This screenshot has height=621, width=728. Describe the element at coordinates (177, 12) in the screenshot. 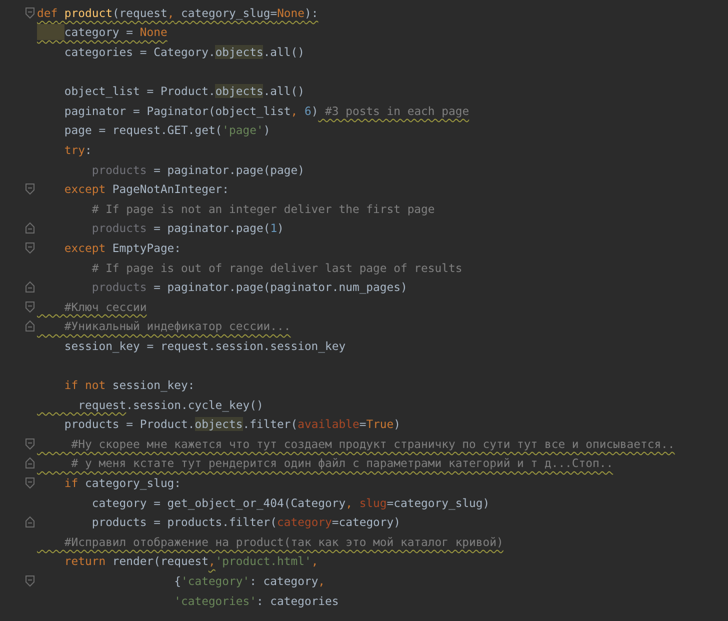

I see `code-line: def product(request, category_slug=None):` at that location.